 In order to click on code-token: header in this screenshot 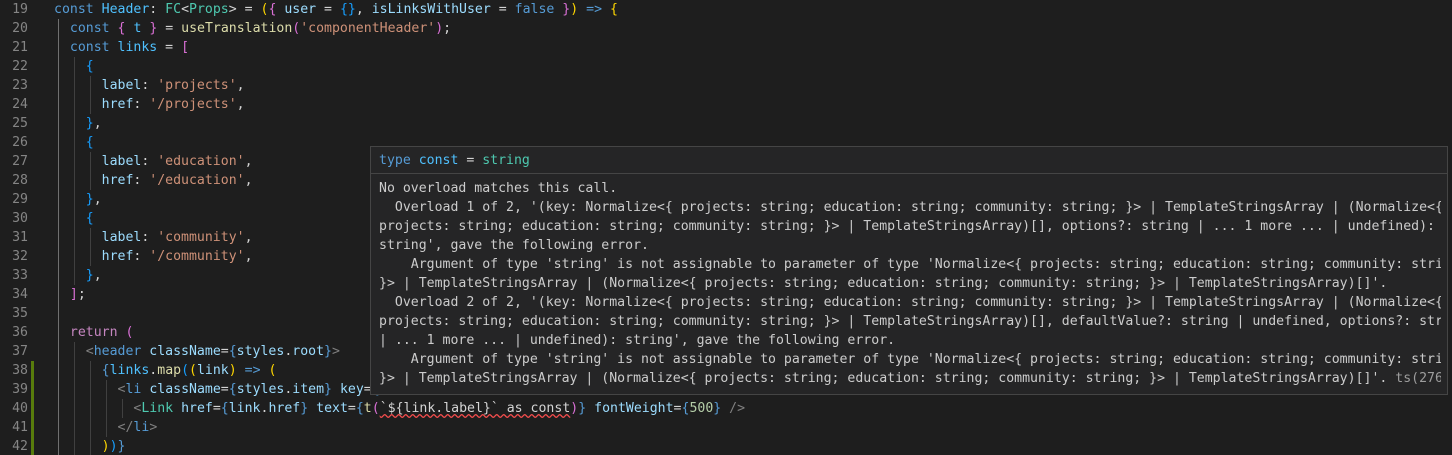, I will do `click(121, 351)`.